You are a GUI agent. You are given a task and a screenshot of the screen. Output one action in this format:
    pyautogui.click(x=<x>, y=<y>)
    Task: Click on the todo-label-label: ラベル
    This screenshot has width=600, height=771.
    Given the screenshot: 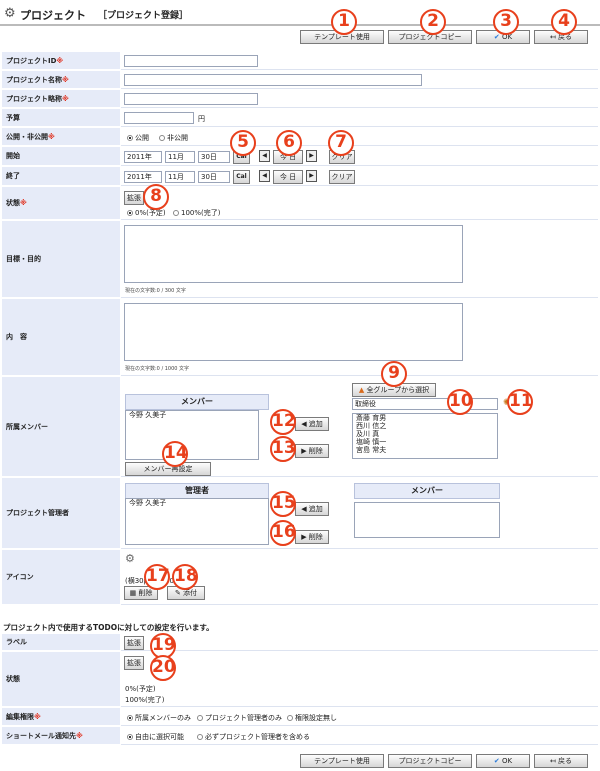 What is the action you would take?
    pyautogui.click(x=61, y=642)
    